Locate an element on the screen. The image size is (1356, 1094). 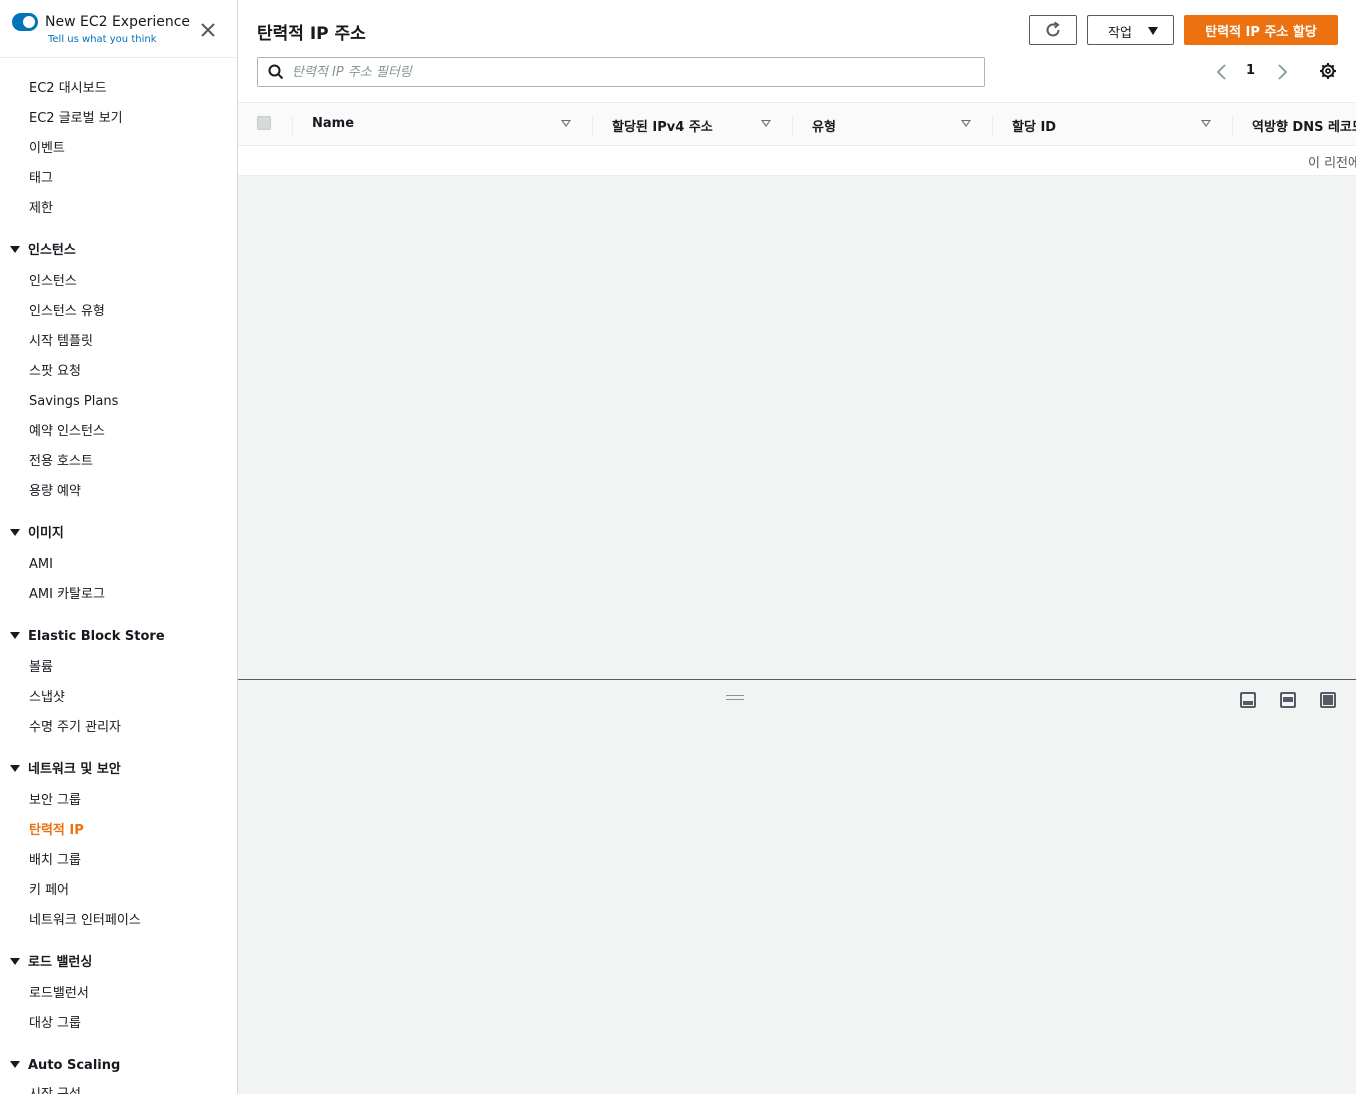
split-panel-fullscreen-button is located at coordinates (1328, 700).